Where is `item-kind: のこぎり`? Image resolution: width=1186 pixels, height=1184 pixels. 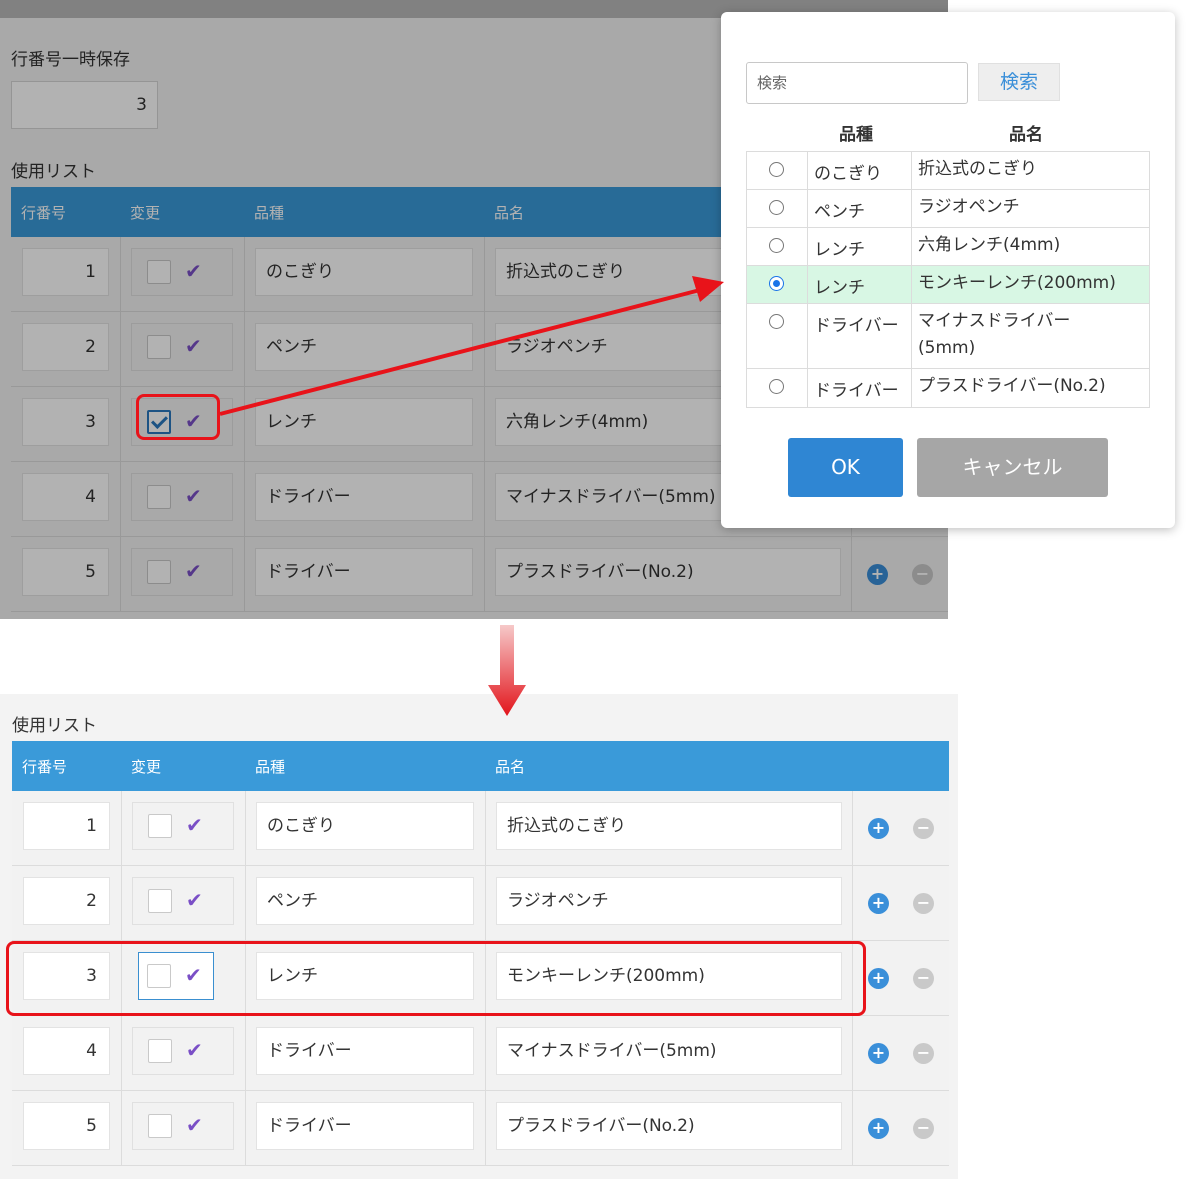 item-kind: のこぎり is located at coordinates (848, 174).